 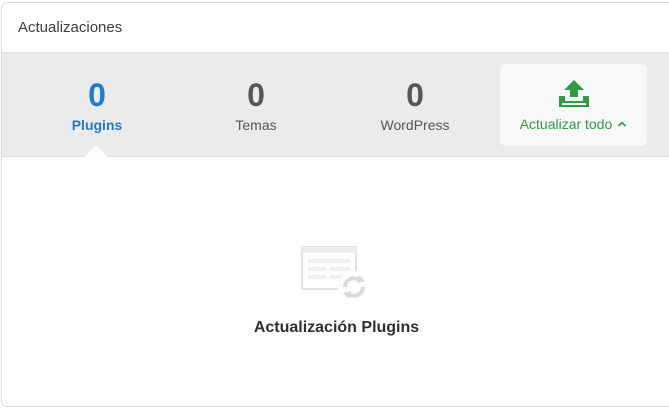 I want to click on chevron-up-icon, so click(x=622, y=124).